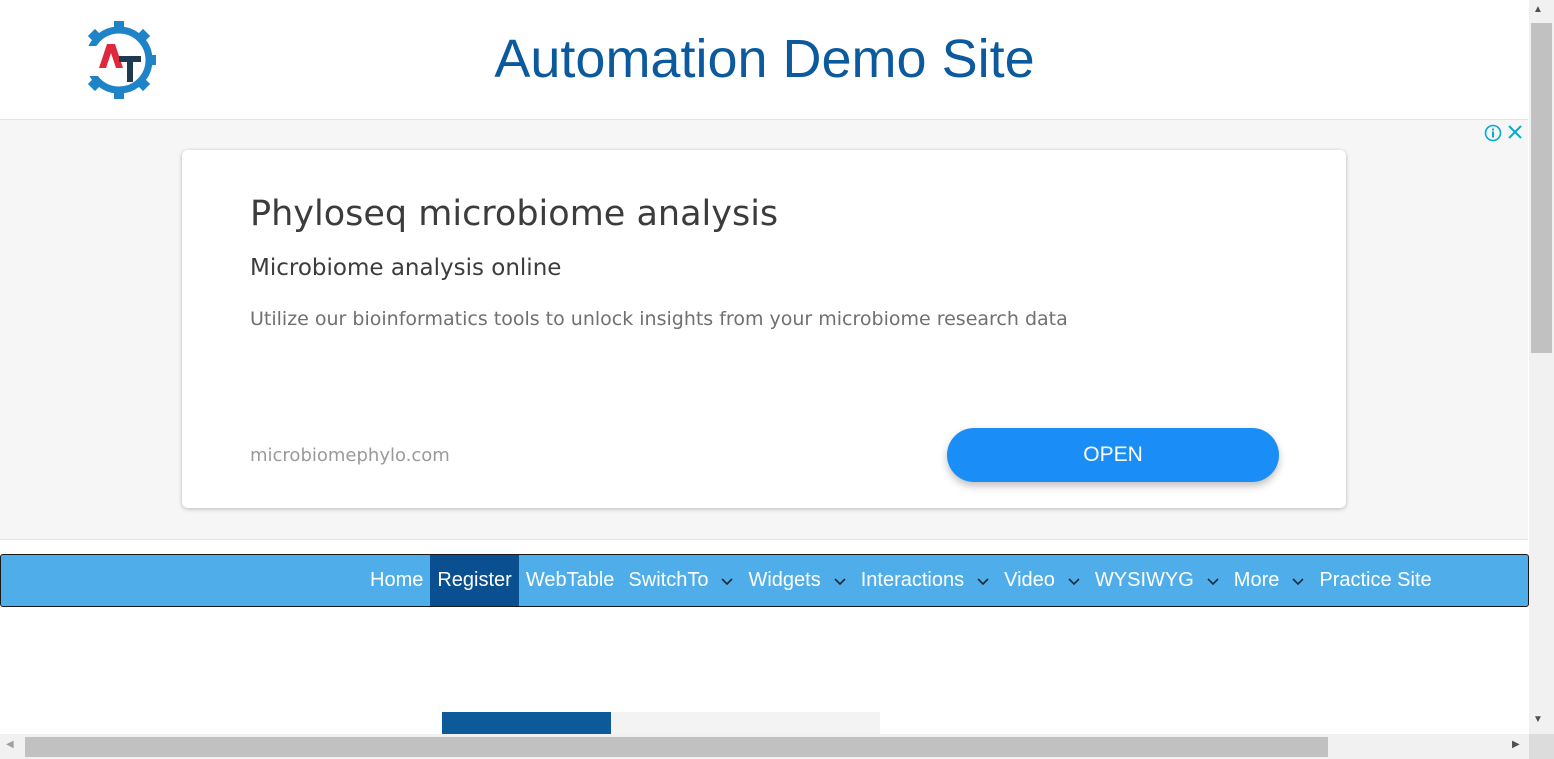 Image resolution: width=1554 pixels, height=759 pixels. What do you see at coordinates (784, 580) in the screenshot?
I see `nav-item-label: Widgets` at bounding box center [784, 580].